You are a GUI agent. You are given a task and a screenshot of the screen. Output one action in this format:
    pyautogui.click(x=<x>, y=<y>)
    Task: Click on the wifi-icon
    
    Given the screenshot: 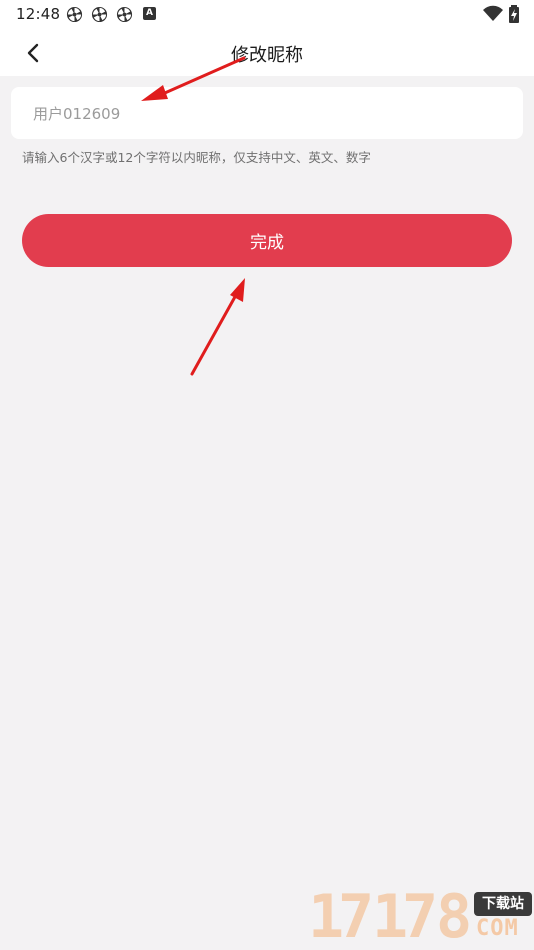 What is the action you would take?
    pyautogui.click(x=493, y=13)
    